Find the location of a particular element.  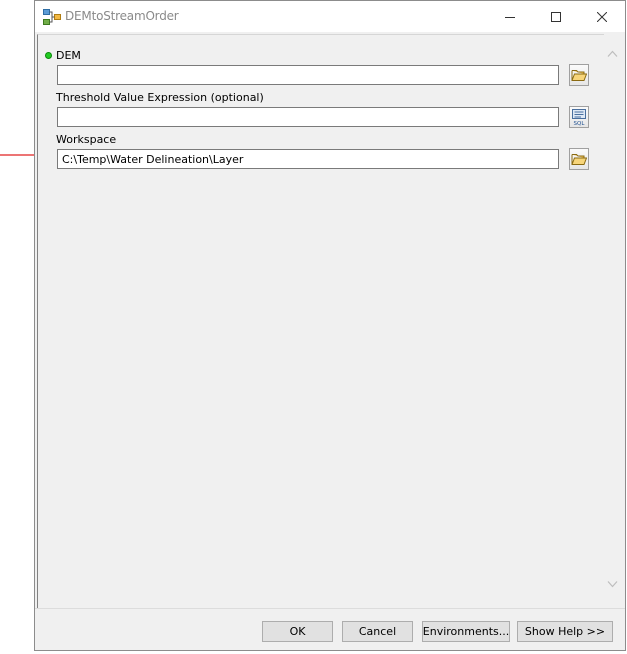

dialog-button-bar: OK Cancel Environments... Show Help >> is located at coordinates (330, 629).